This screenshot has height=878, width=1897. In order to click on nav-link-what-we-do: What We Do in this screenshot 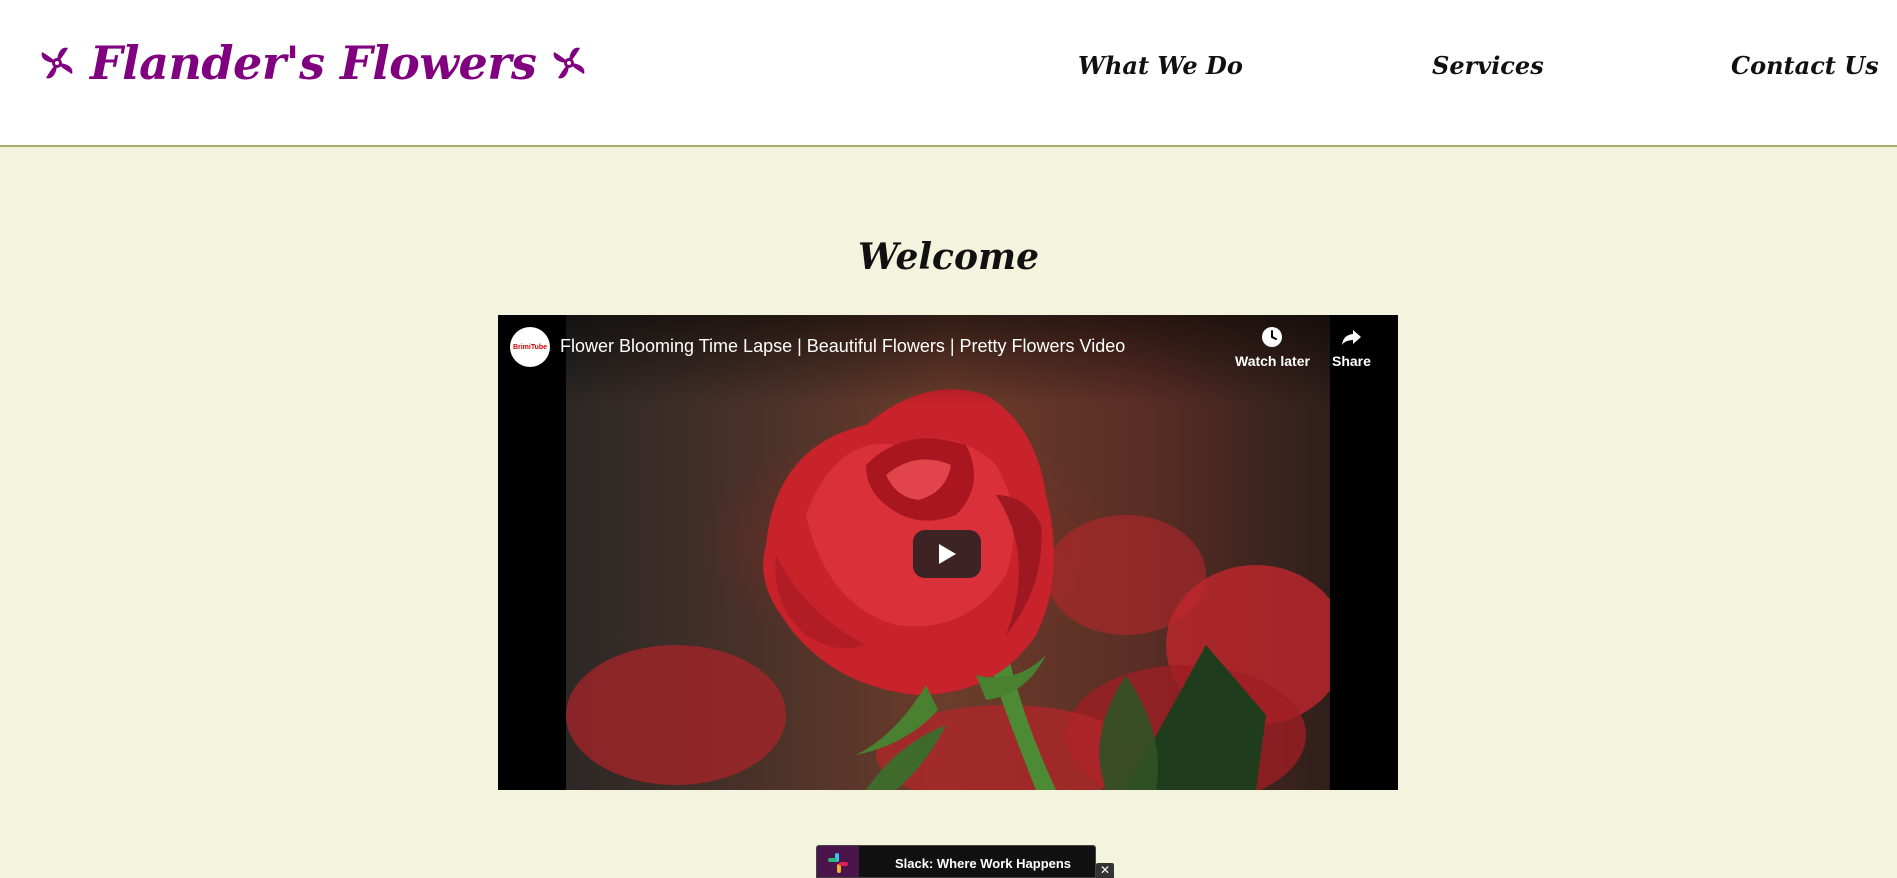, I will do `click(1160, 66)`.